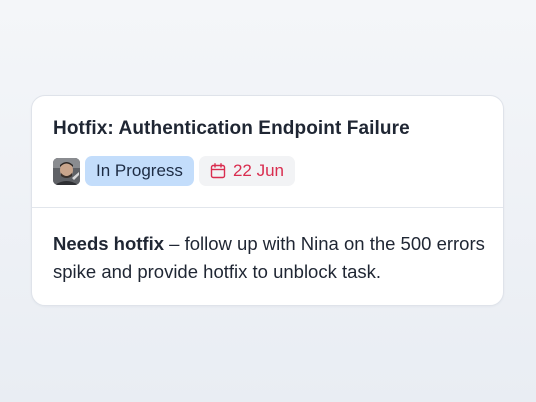  Describe the element at coordinates (231, 129) in the screenshot. I see `task-title: Hotfix: Authentication Endpoint Failure` at that location.